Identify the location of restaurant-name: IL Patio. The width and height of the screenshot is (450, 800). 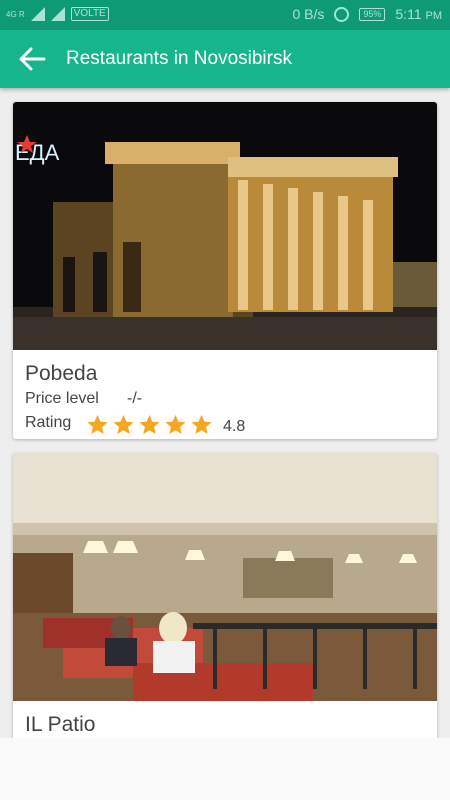
(60, 724).